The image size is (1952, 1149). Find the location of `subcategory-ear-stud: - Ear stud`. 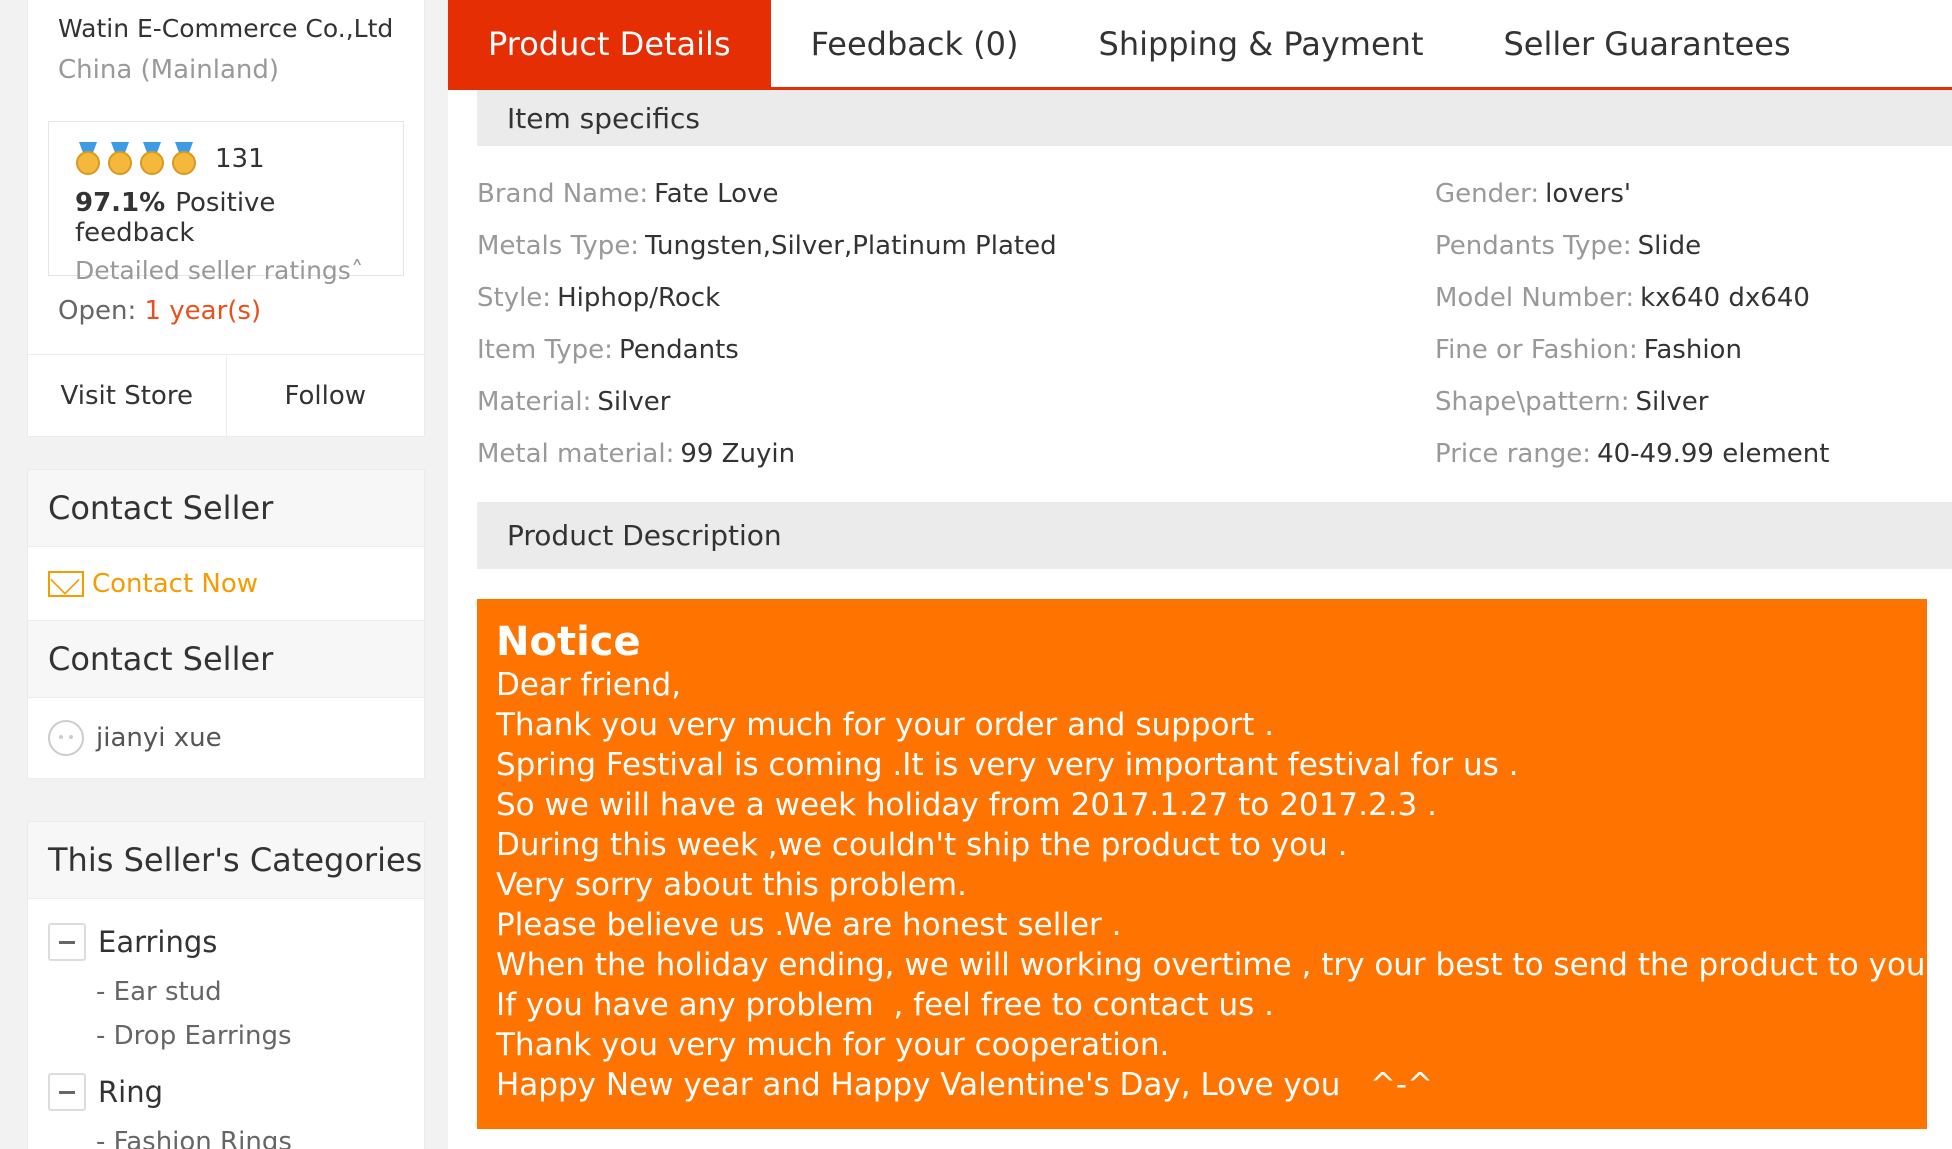

subcategory-ear-stud: - Ear stud is located at coordinates (236, 985).